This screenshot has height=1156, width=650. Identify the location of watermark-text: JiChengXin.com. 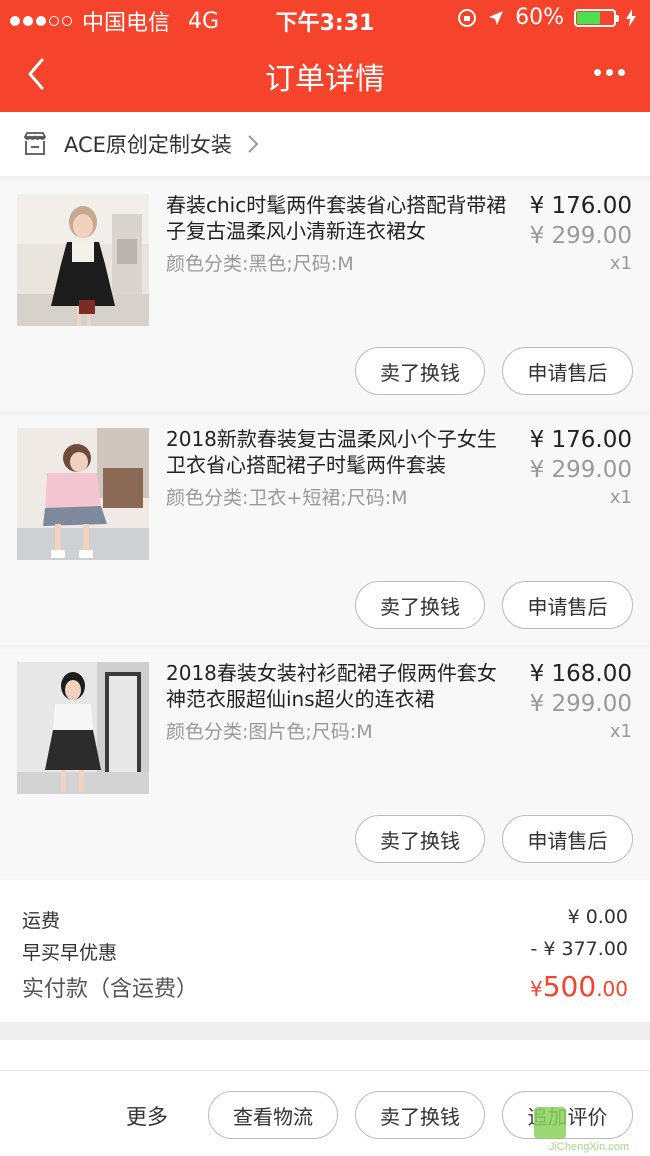
(589, 1147).